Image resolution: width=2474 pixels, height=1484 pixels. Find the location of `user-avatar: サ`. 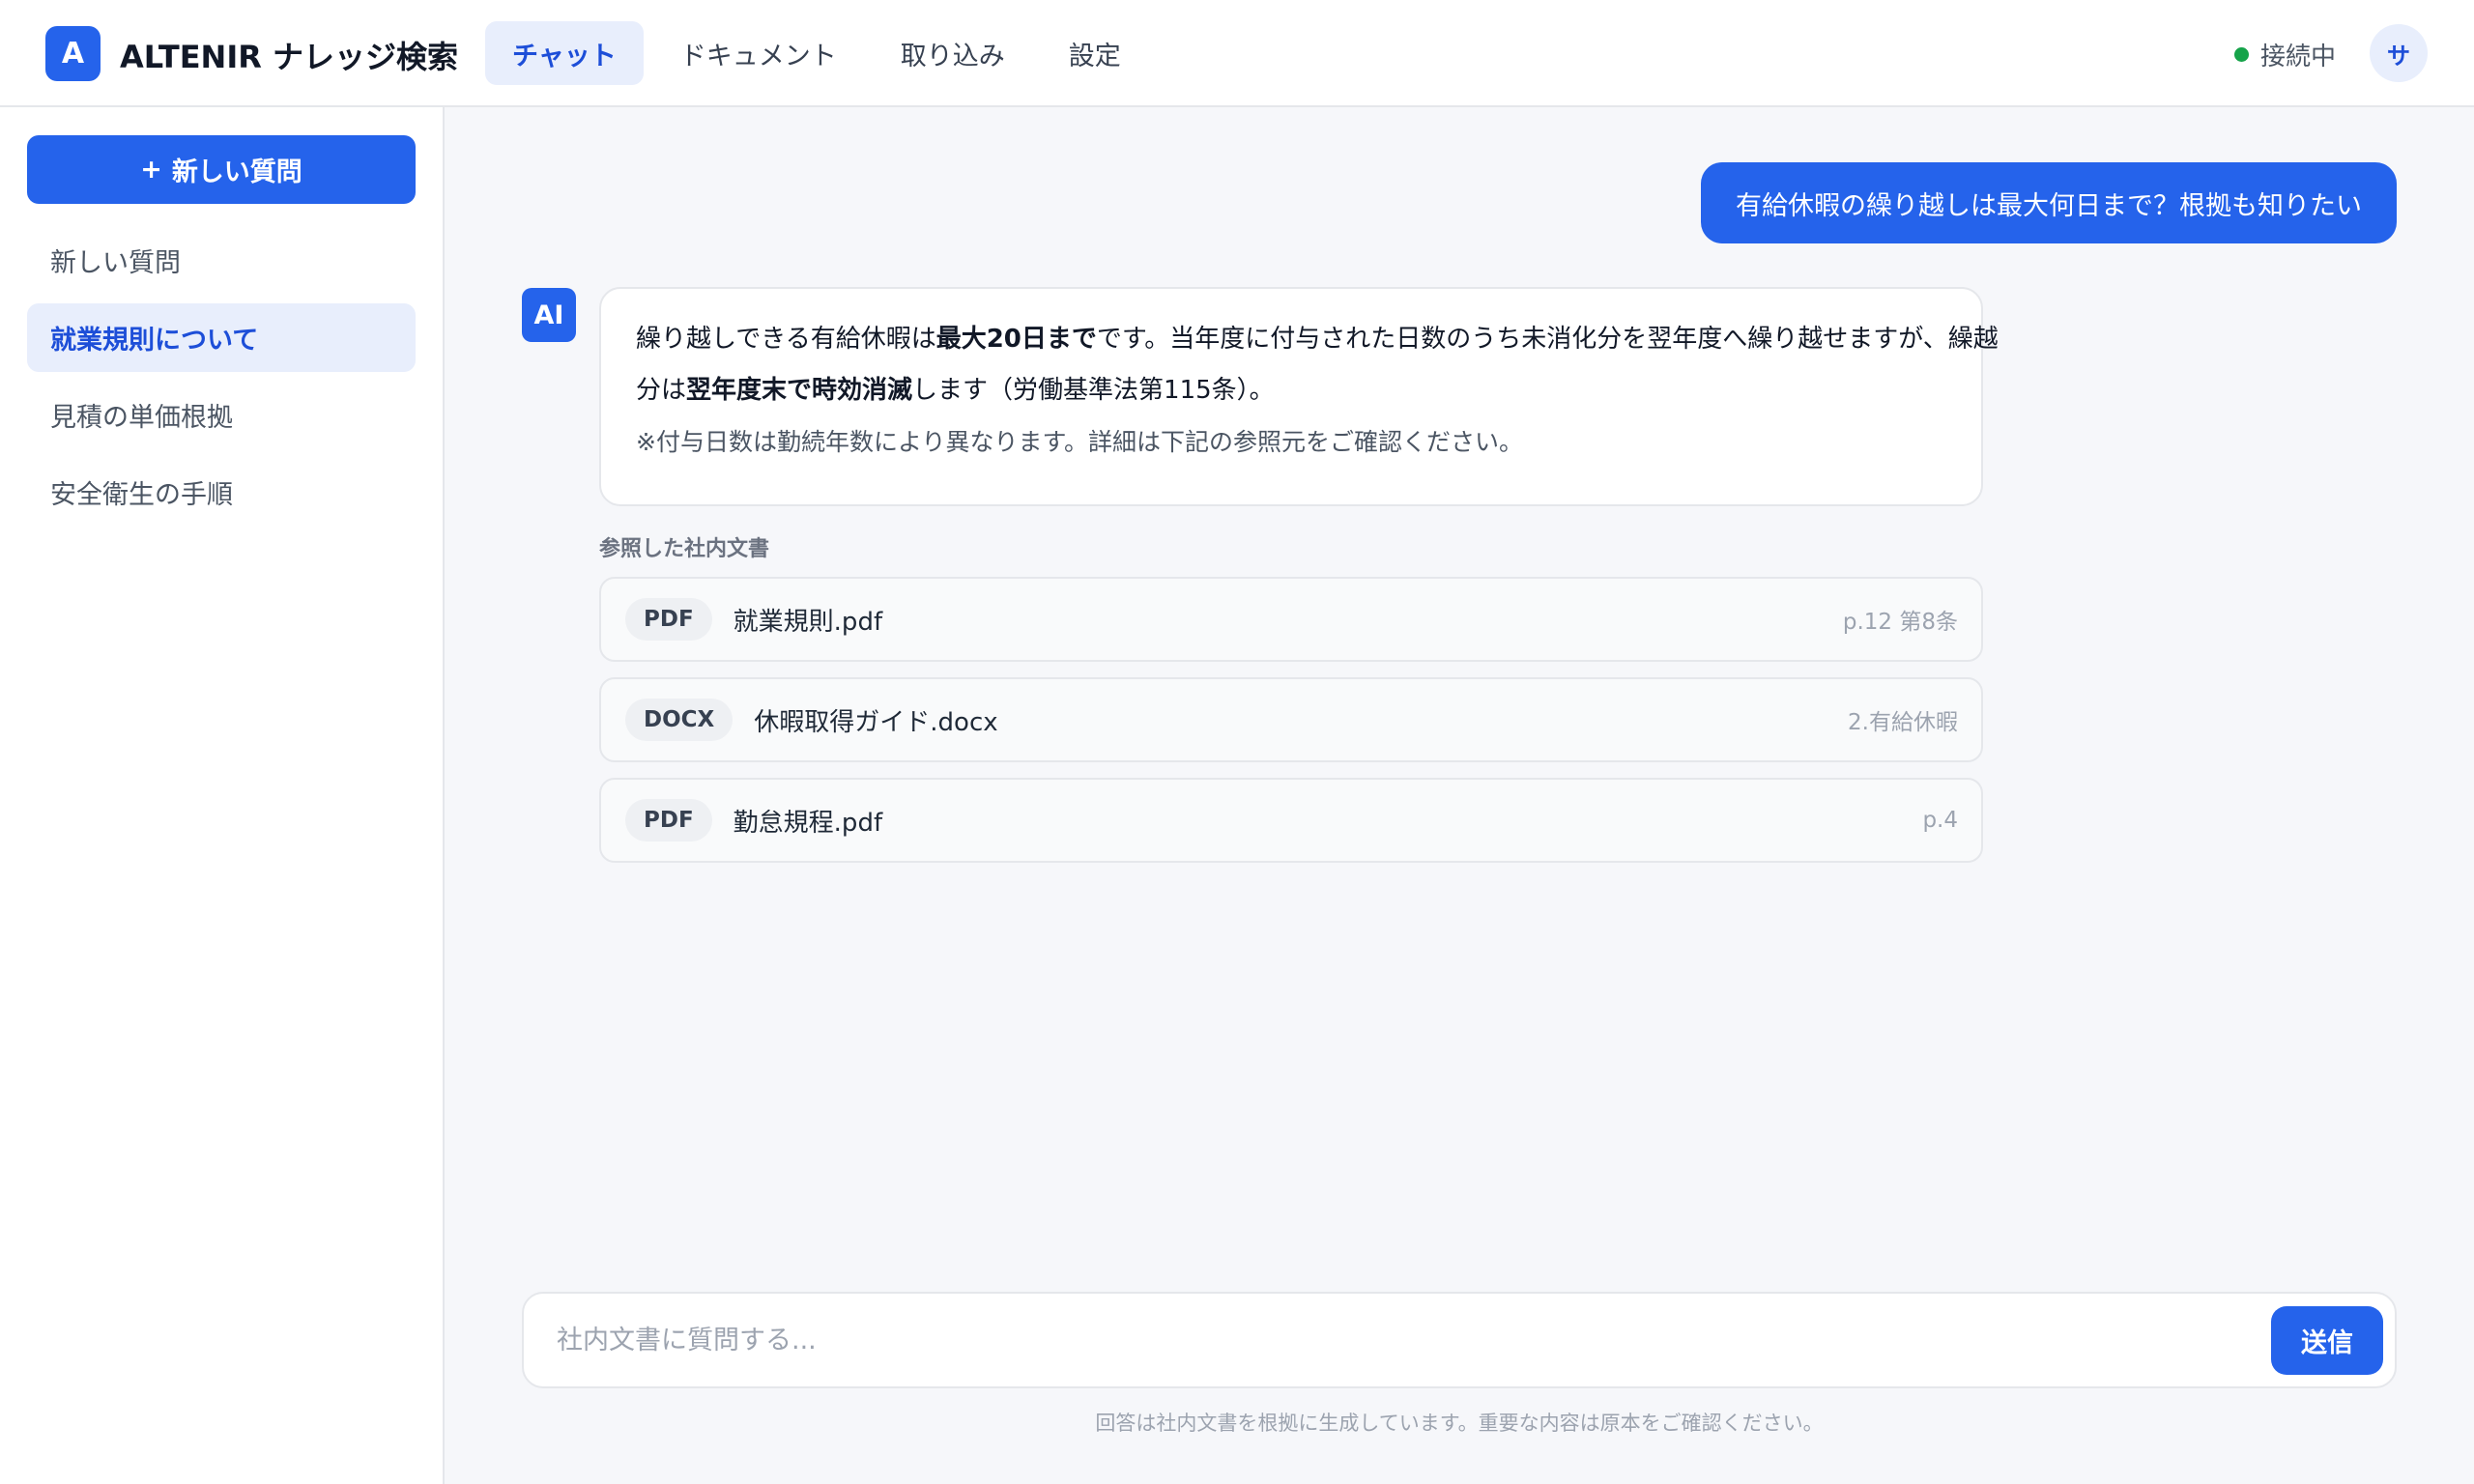

user-avatar: サ is located at coordinates (2399, 53).